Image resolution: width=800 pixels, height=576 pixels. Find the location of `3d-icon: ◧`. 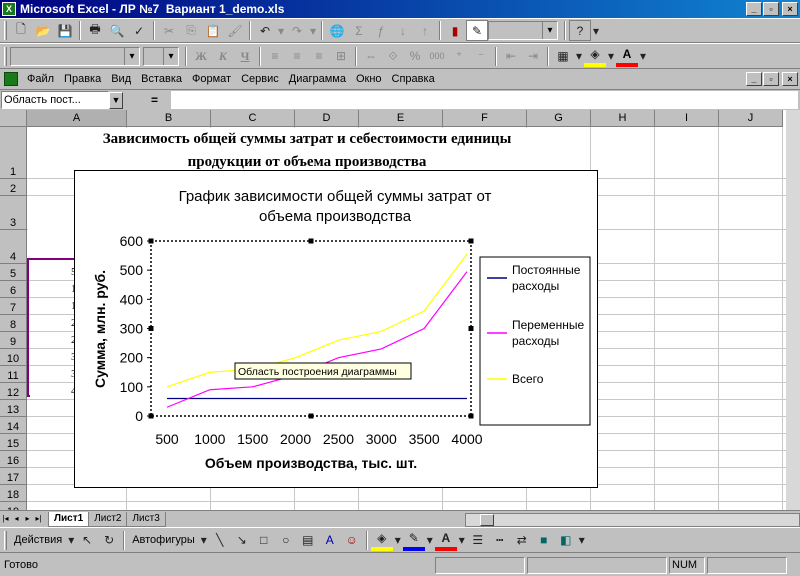

3d-icon: ◧ is located at coordinates (566, 540).